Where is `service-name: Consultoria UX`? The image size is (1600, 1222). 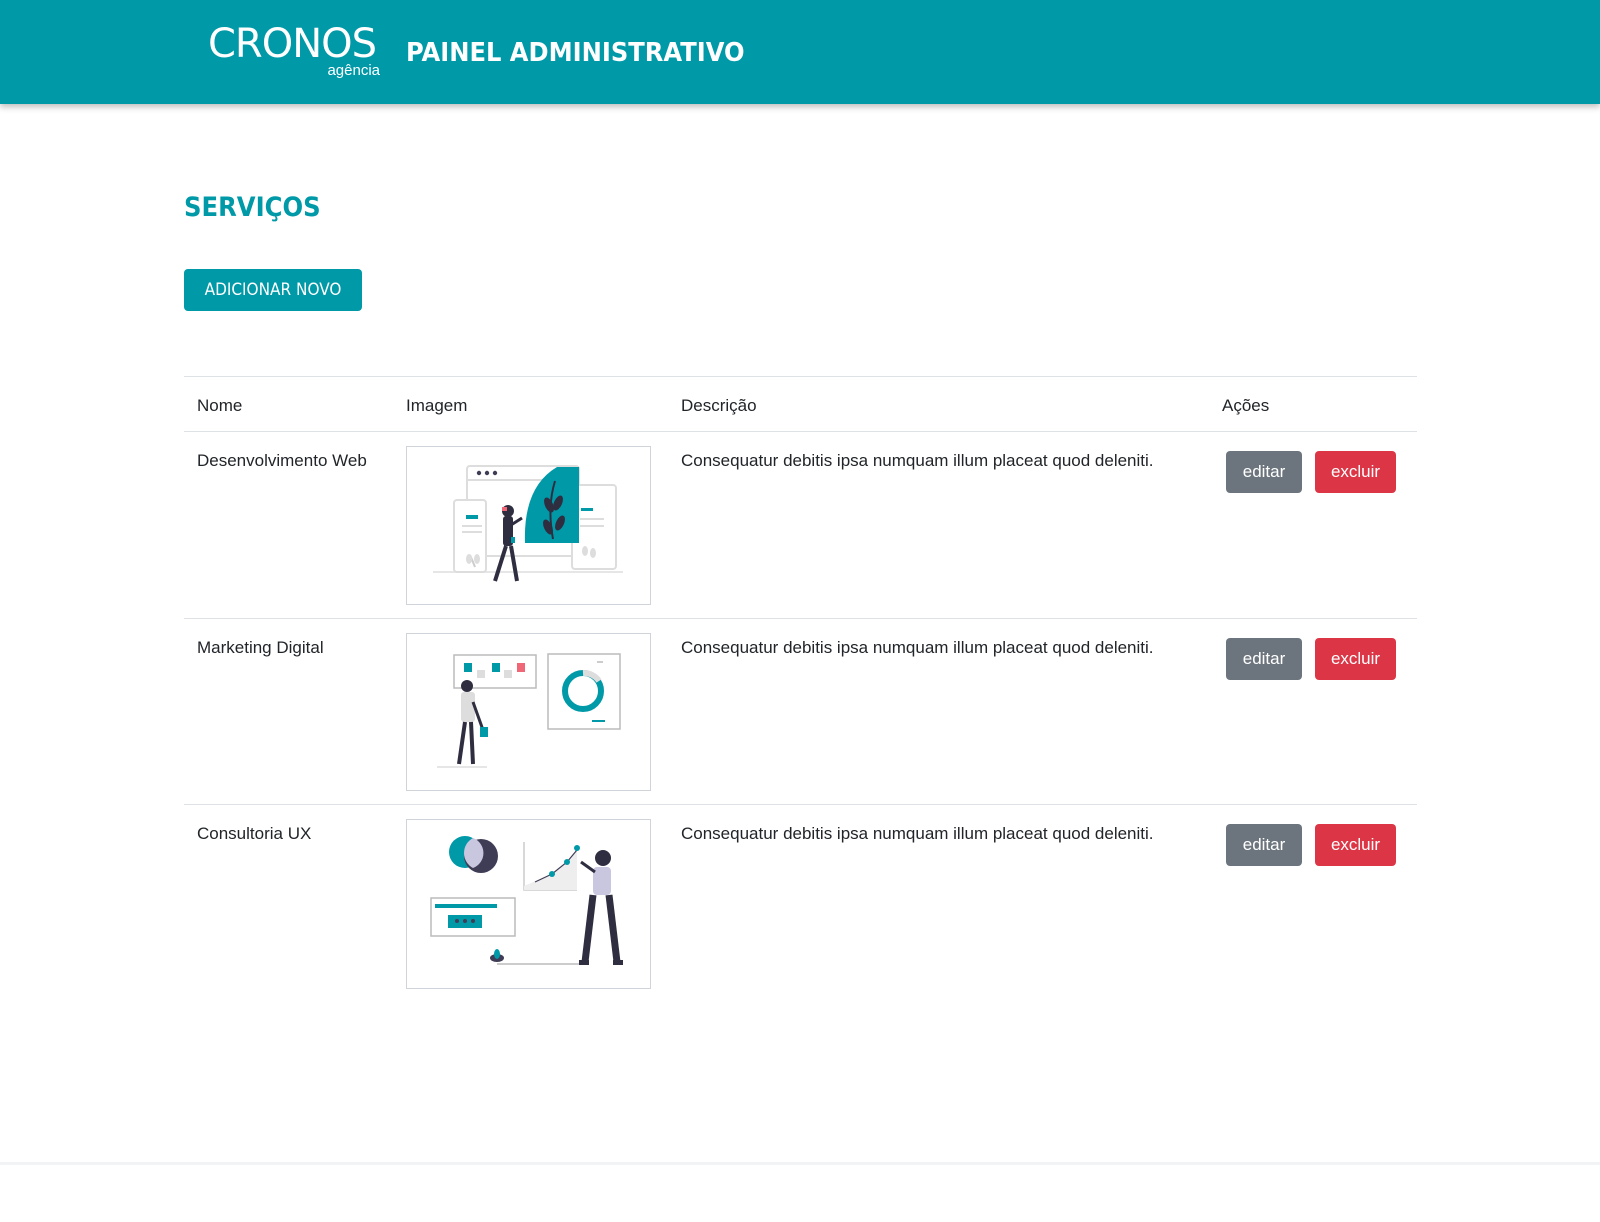
service-name: Consultoria UX is located at coordinates (254, 833).